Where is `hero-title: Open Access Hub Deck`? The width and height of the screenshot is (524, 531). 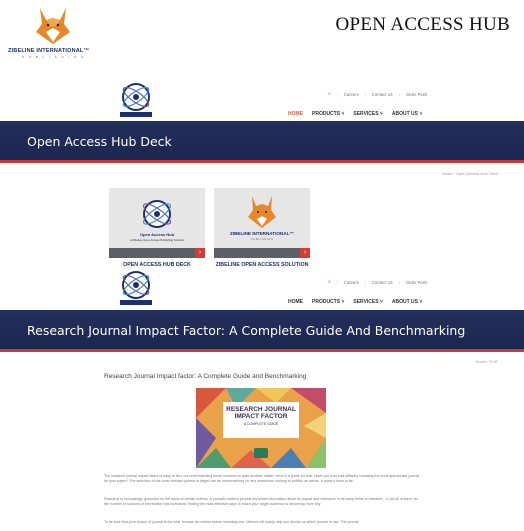
hero-title: Open Access Hub Deck is located at coordinates (99, 141).